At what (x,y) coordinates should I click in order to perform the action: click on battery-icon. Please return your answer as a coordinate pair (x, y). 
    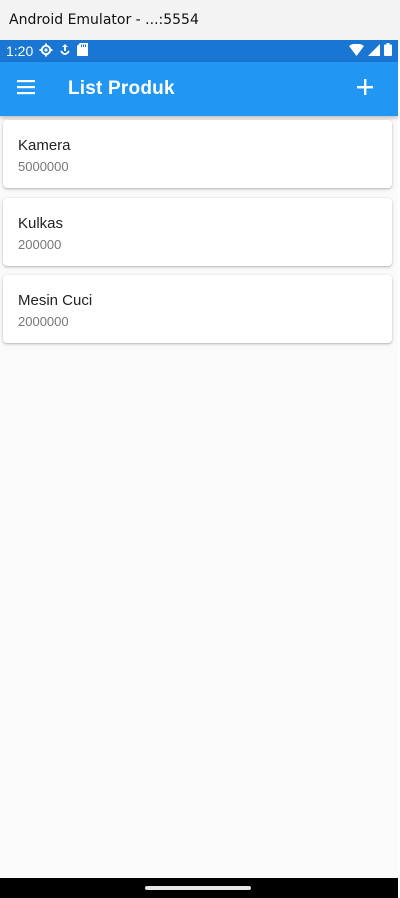
    Looking at the image, I should click on (388, 51).